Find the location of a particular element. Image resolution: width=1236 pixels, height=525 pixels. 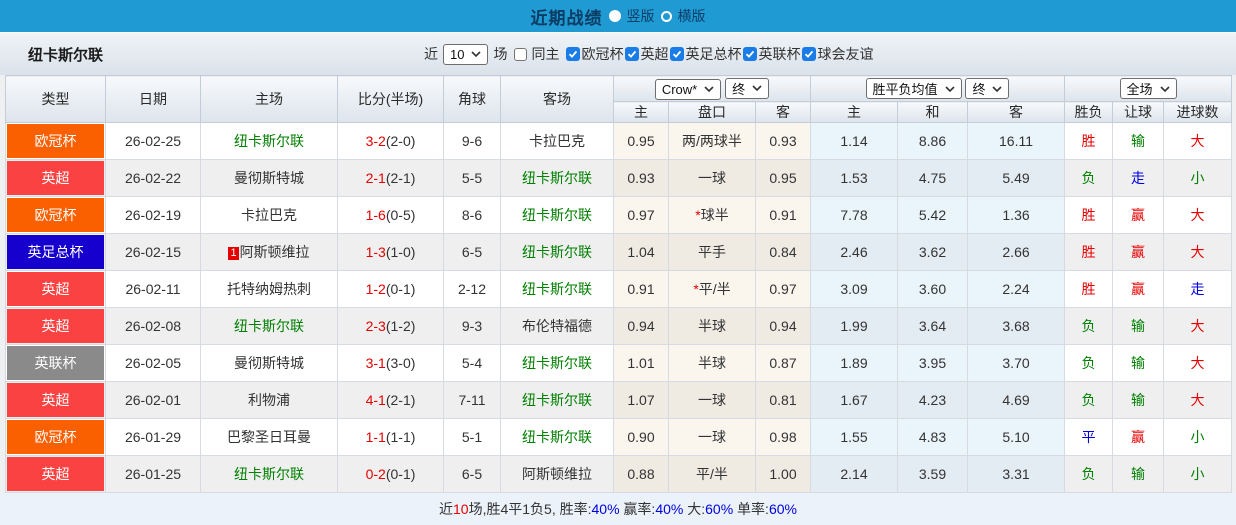

handicap-text: 平手 is located at coordinates (712, 252).